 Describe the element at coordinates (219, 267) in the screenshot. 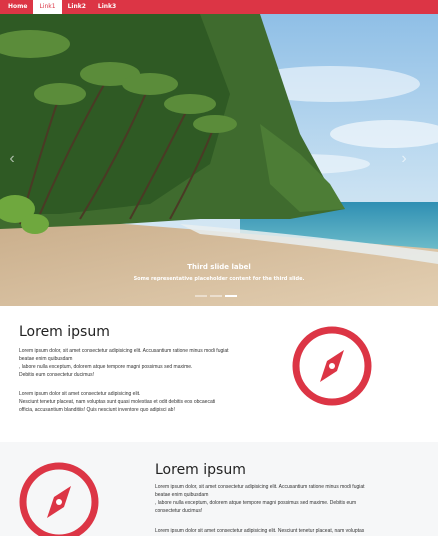

I see `carousel-caption-title: Third slide label` at that location.